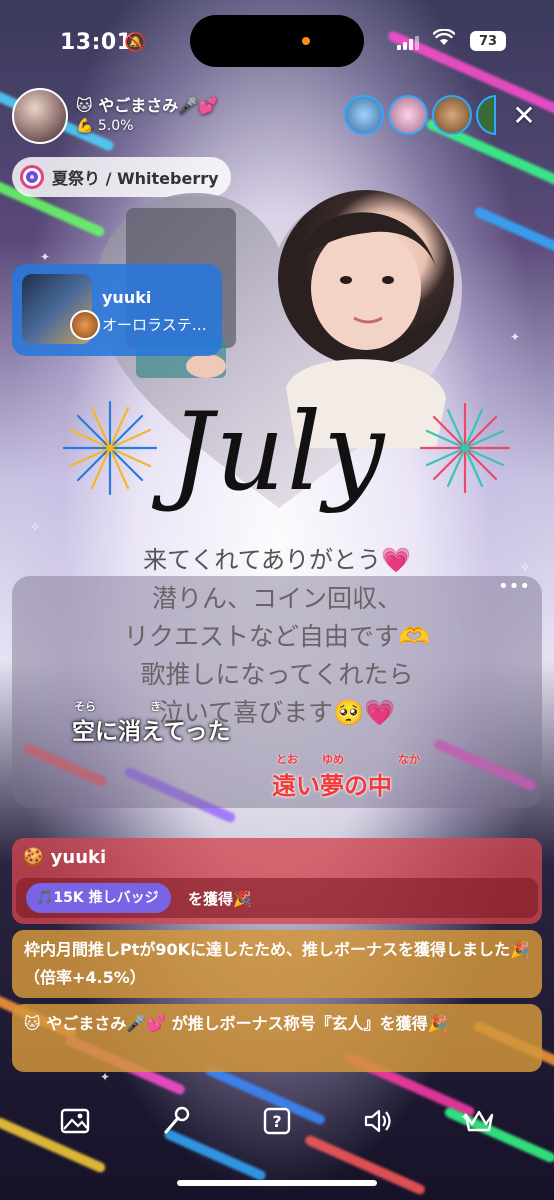 The height and width of the screenshot is (1200, 554). Describe the element at coordinates (96, 42) in the screenshot. I see `clock: 13:01` at that location.